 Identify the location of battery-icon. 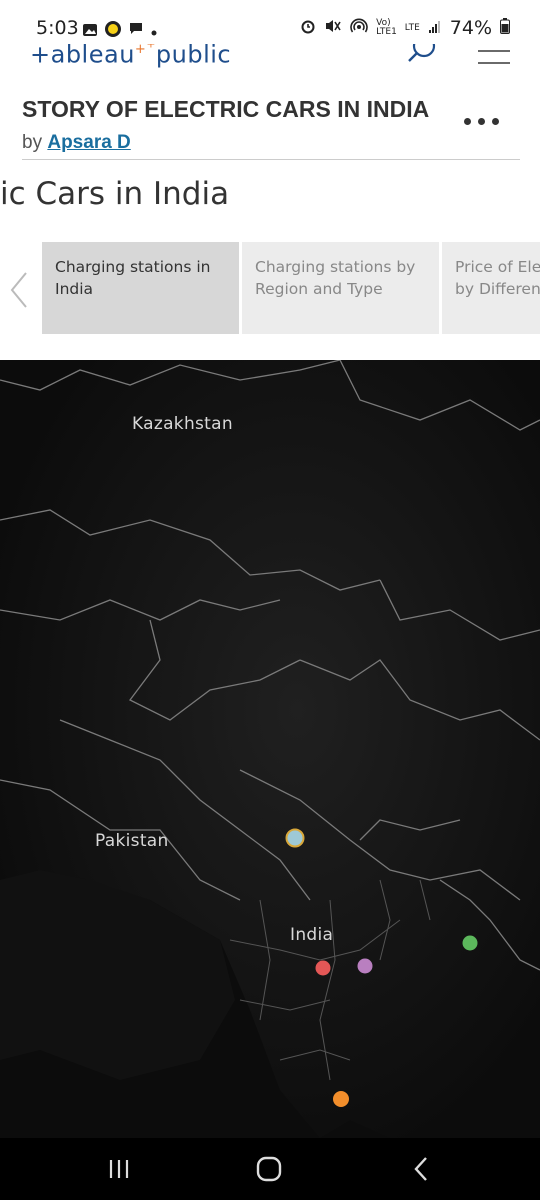
(505, 28).